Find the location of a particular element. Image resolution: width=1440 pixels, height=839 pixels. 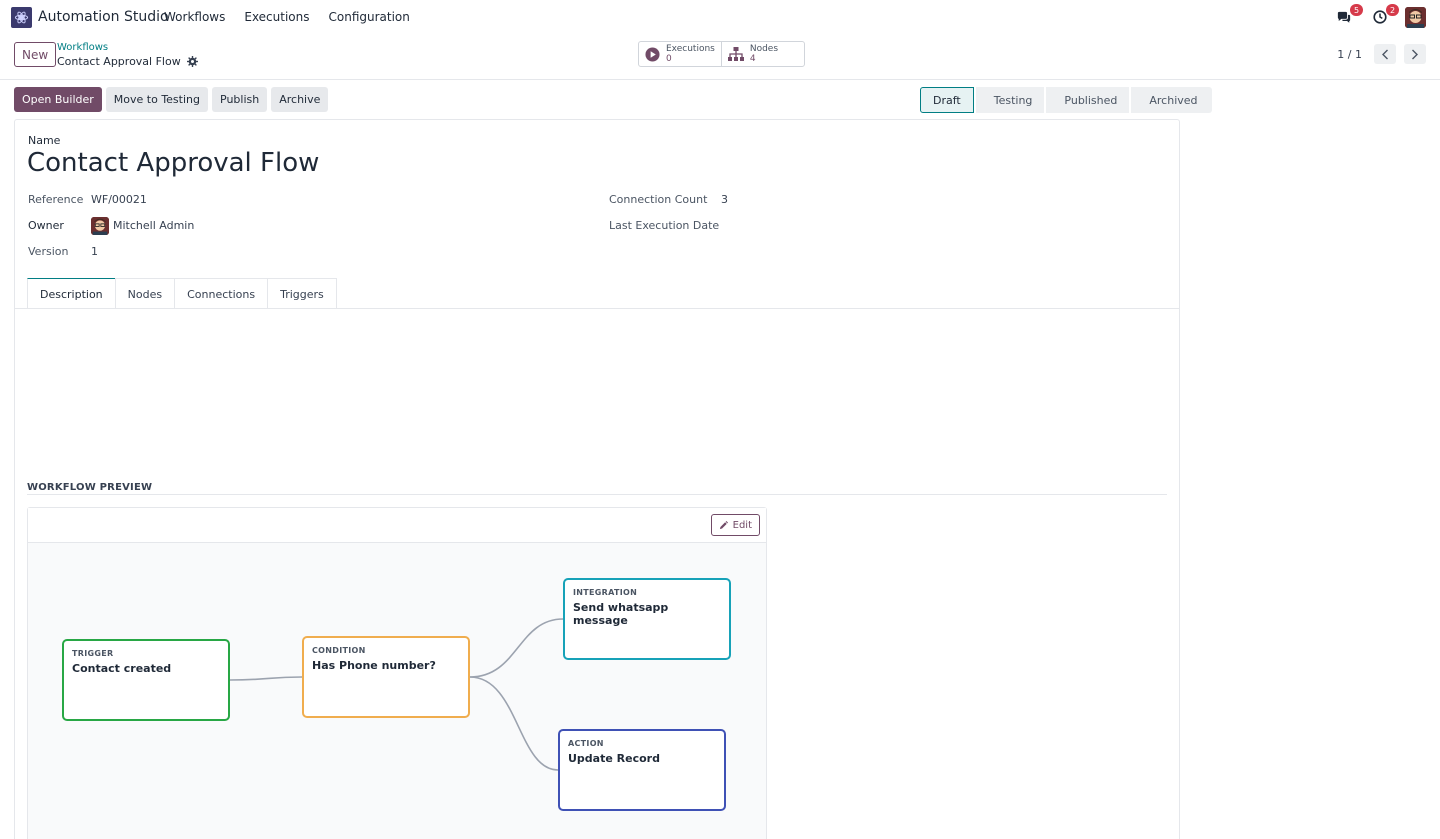

node-title: Has Phone number? is located at coordinates (374, 665).